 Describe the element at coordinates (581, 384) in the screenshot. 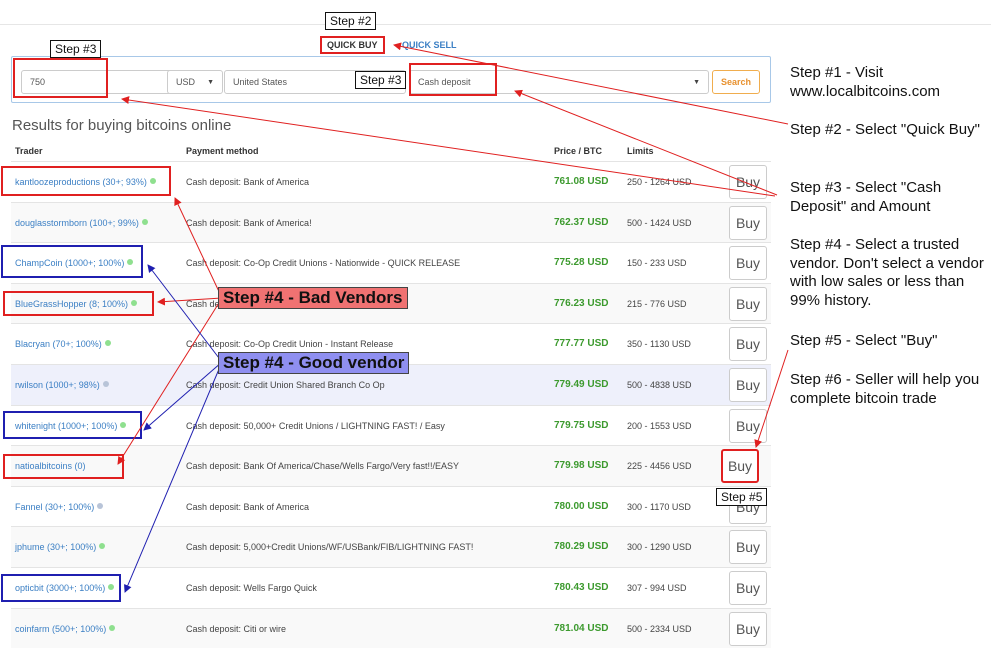

I see `price: 779.49 USD` at that location.